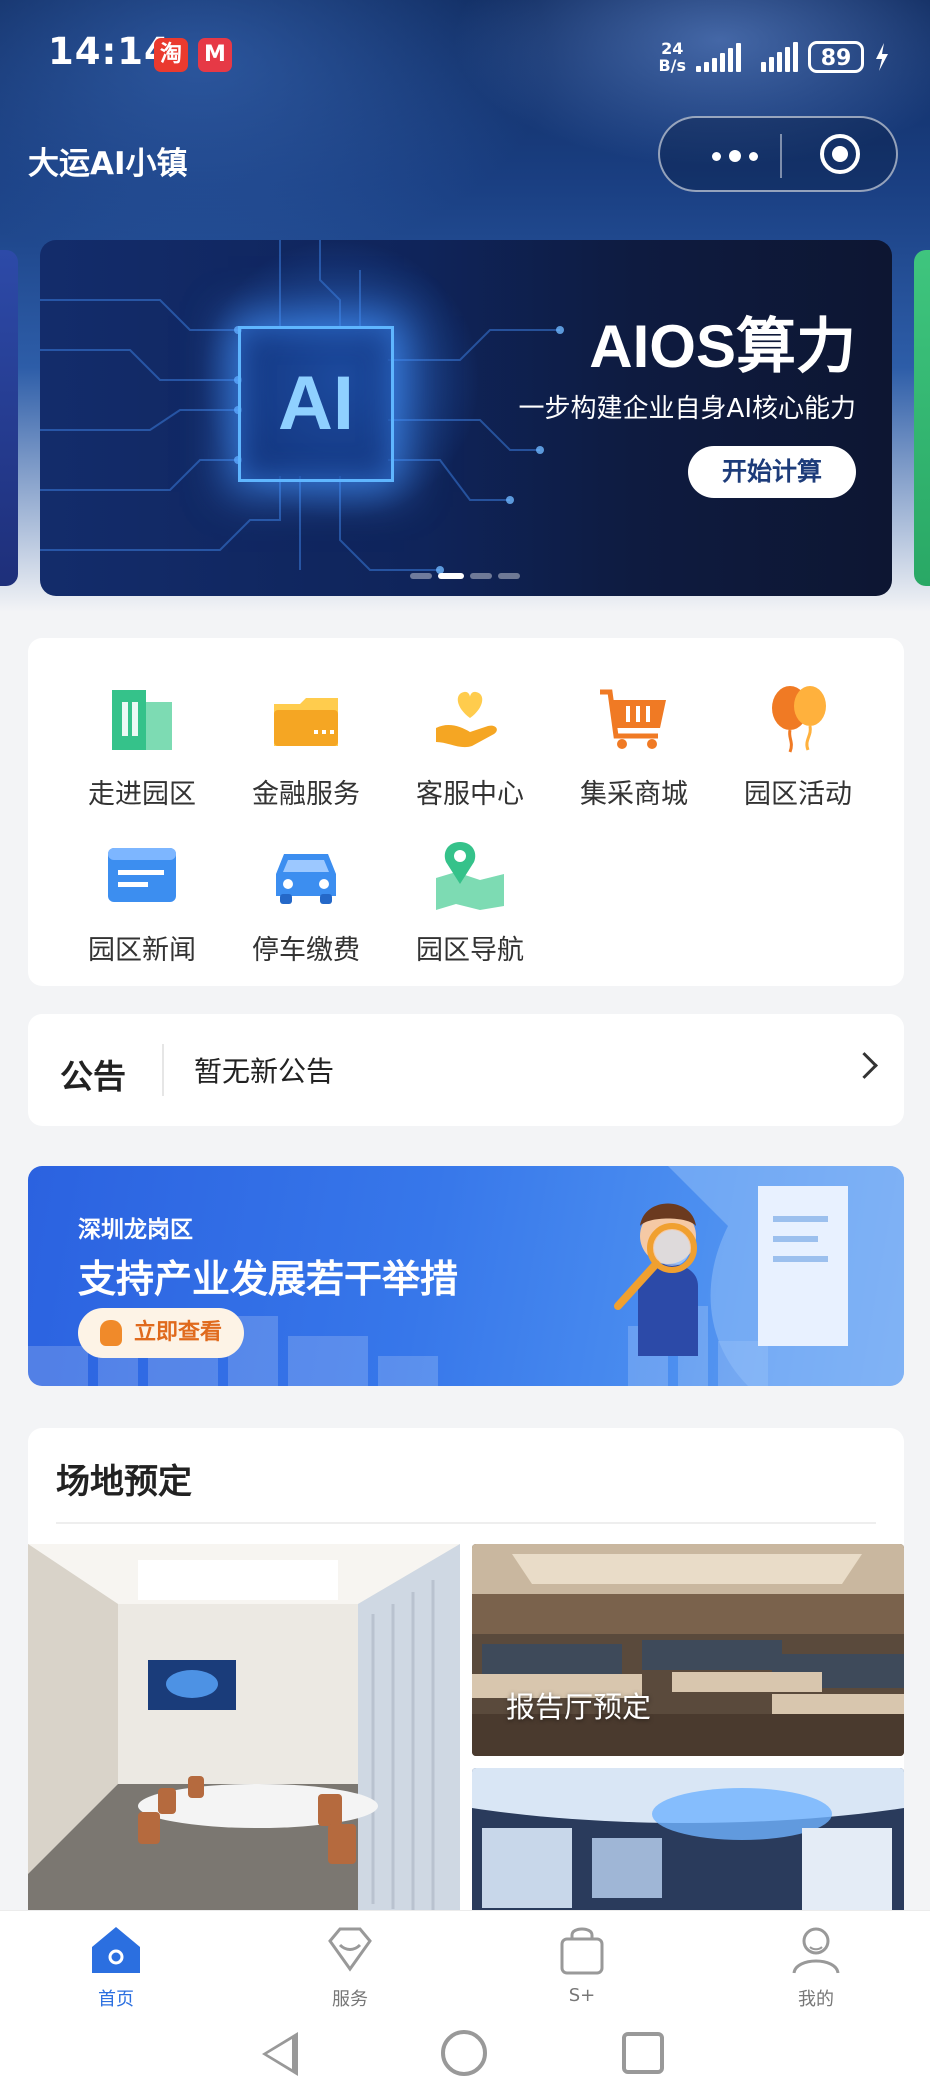  Describe the element at coordinates (816, 1999) in the screenshot. I see `tab-label: 我的` at that location.